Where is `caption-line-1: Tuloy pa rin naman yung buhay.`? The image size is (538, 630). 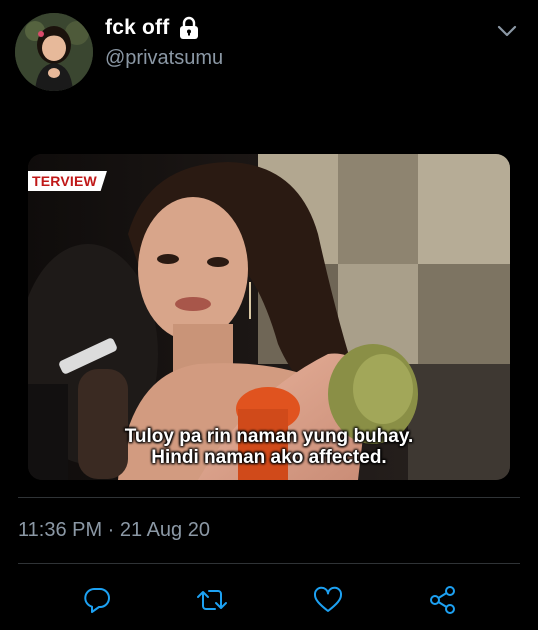
caption-line-1: Tuloy pa rin naman yung buhay. is located at coordinates (269, 436).